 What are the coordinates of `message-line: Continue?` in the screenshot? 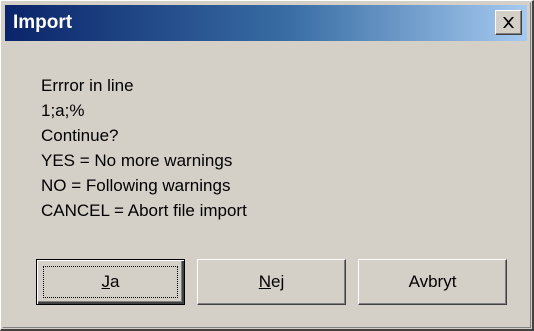 It's located at (80, 135).